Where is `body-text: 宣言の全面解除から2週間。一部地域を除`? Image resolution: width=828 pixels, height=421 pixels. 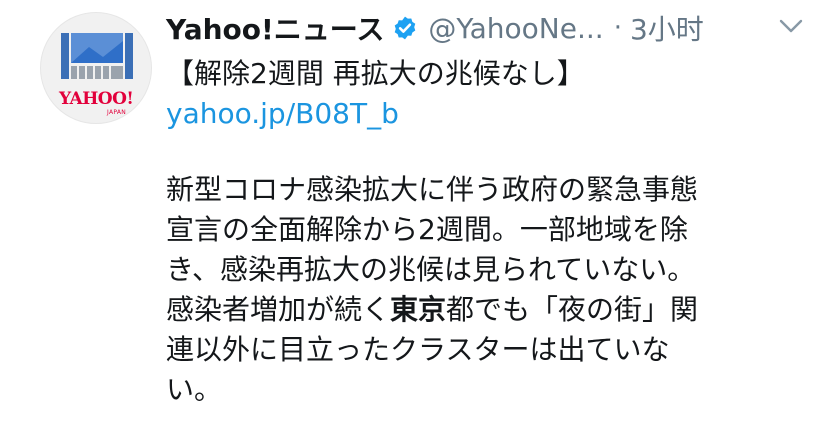 body-text: 宣言の全面解除から2週間。一部地域を除 is located at coordinates (427, 229).